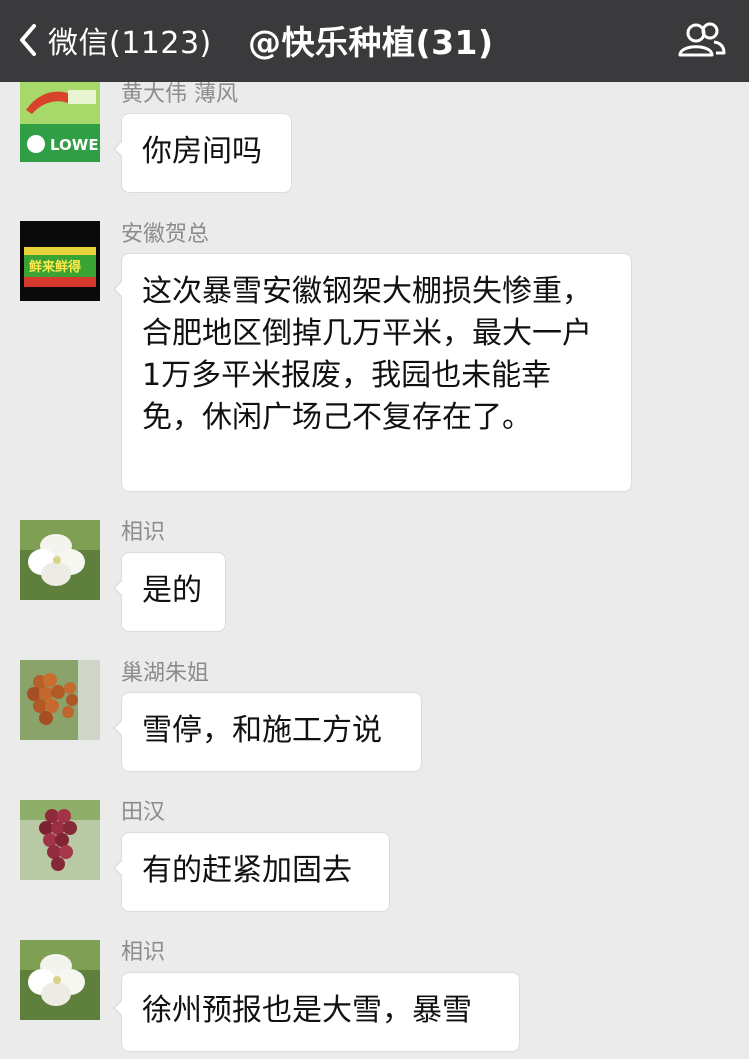 This screenshot has height=1059, width=749. Describe the element at coordinates (130, 43) in the screenshot. I see `back-label: 微信(1123)` at that location.